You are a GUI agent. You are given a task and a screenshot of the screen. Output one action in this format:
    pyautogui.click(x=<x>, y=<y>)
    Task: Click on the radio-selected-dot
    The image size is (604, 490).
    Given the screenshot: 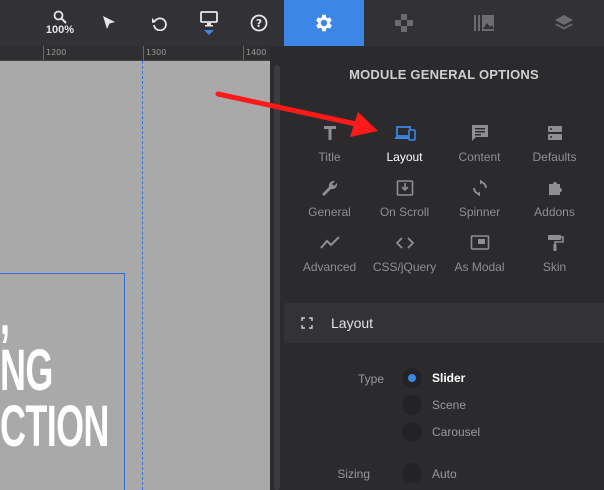 What is the action you would take?
    pyautogui.click(x=412, y=378)
    